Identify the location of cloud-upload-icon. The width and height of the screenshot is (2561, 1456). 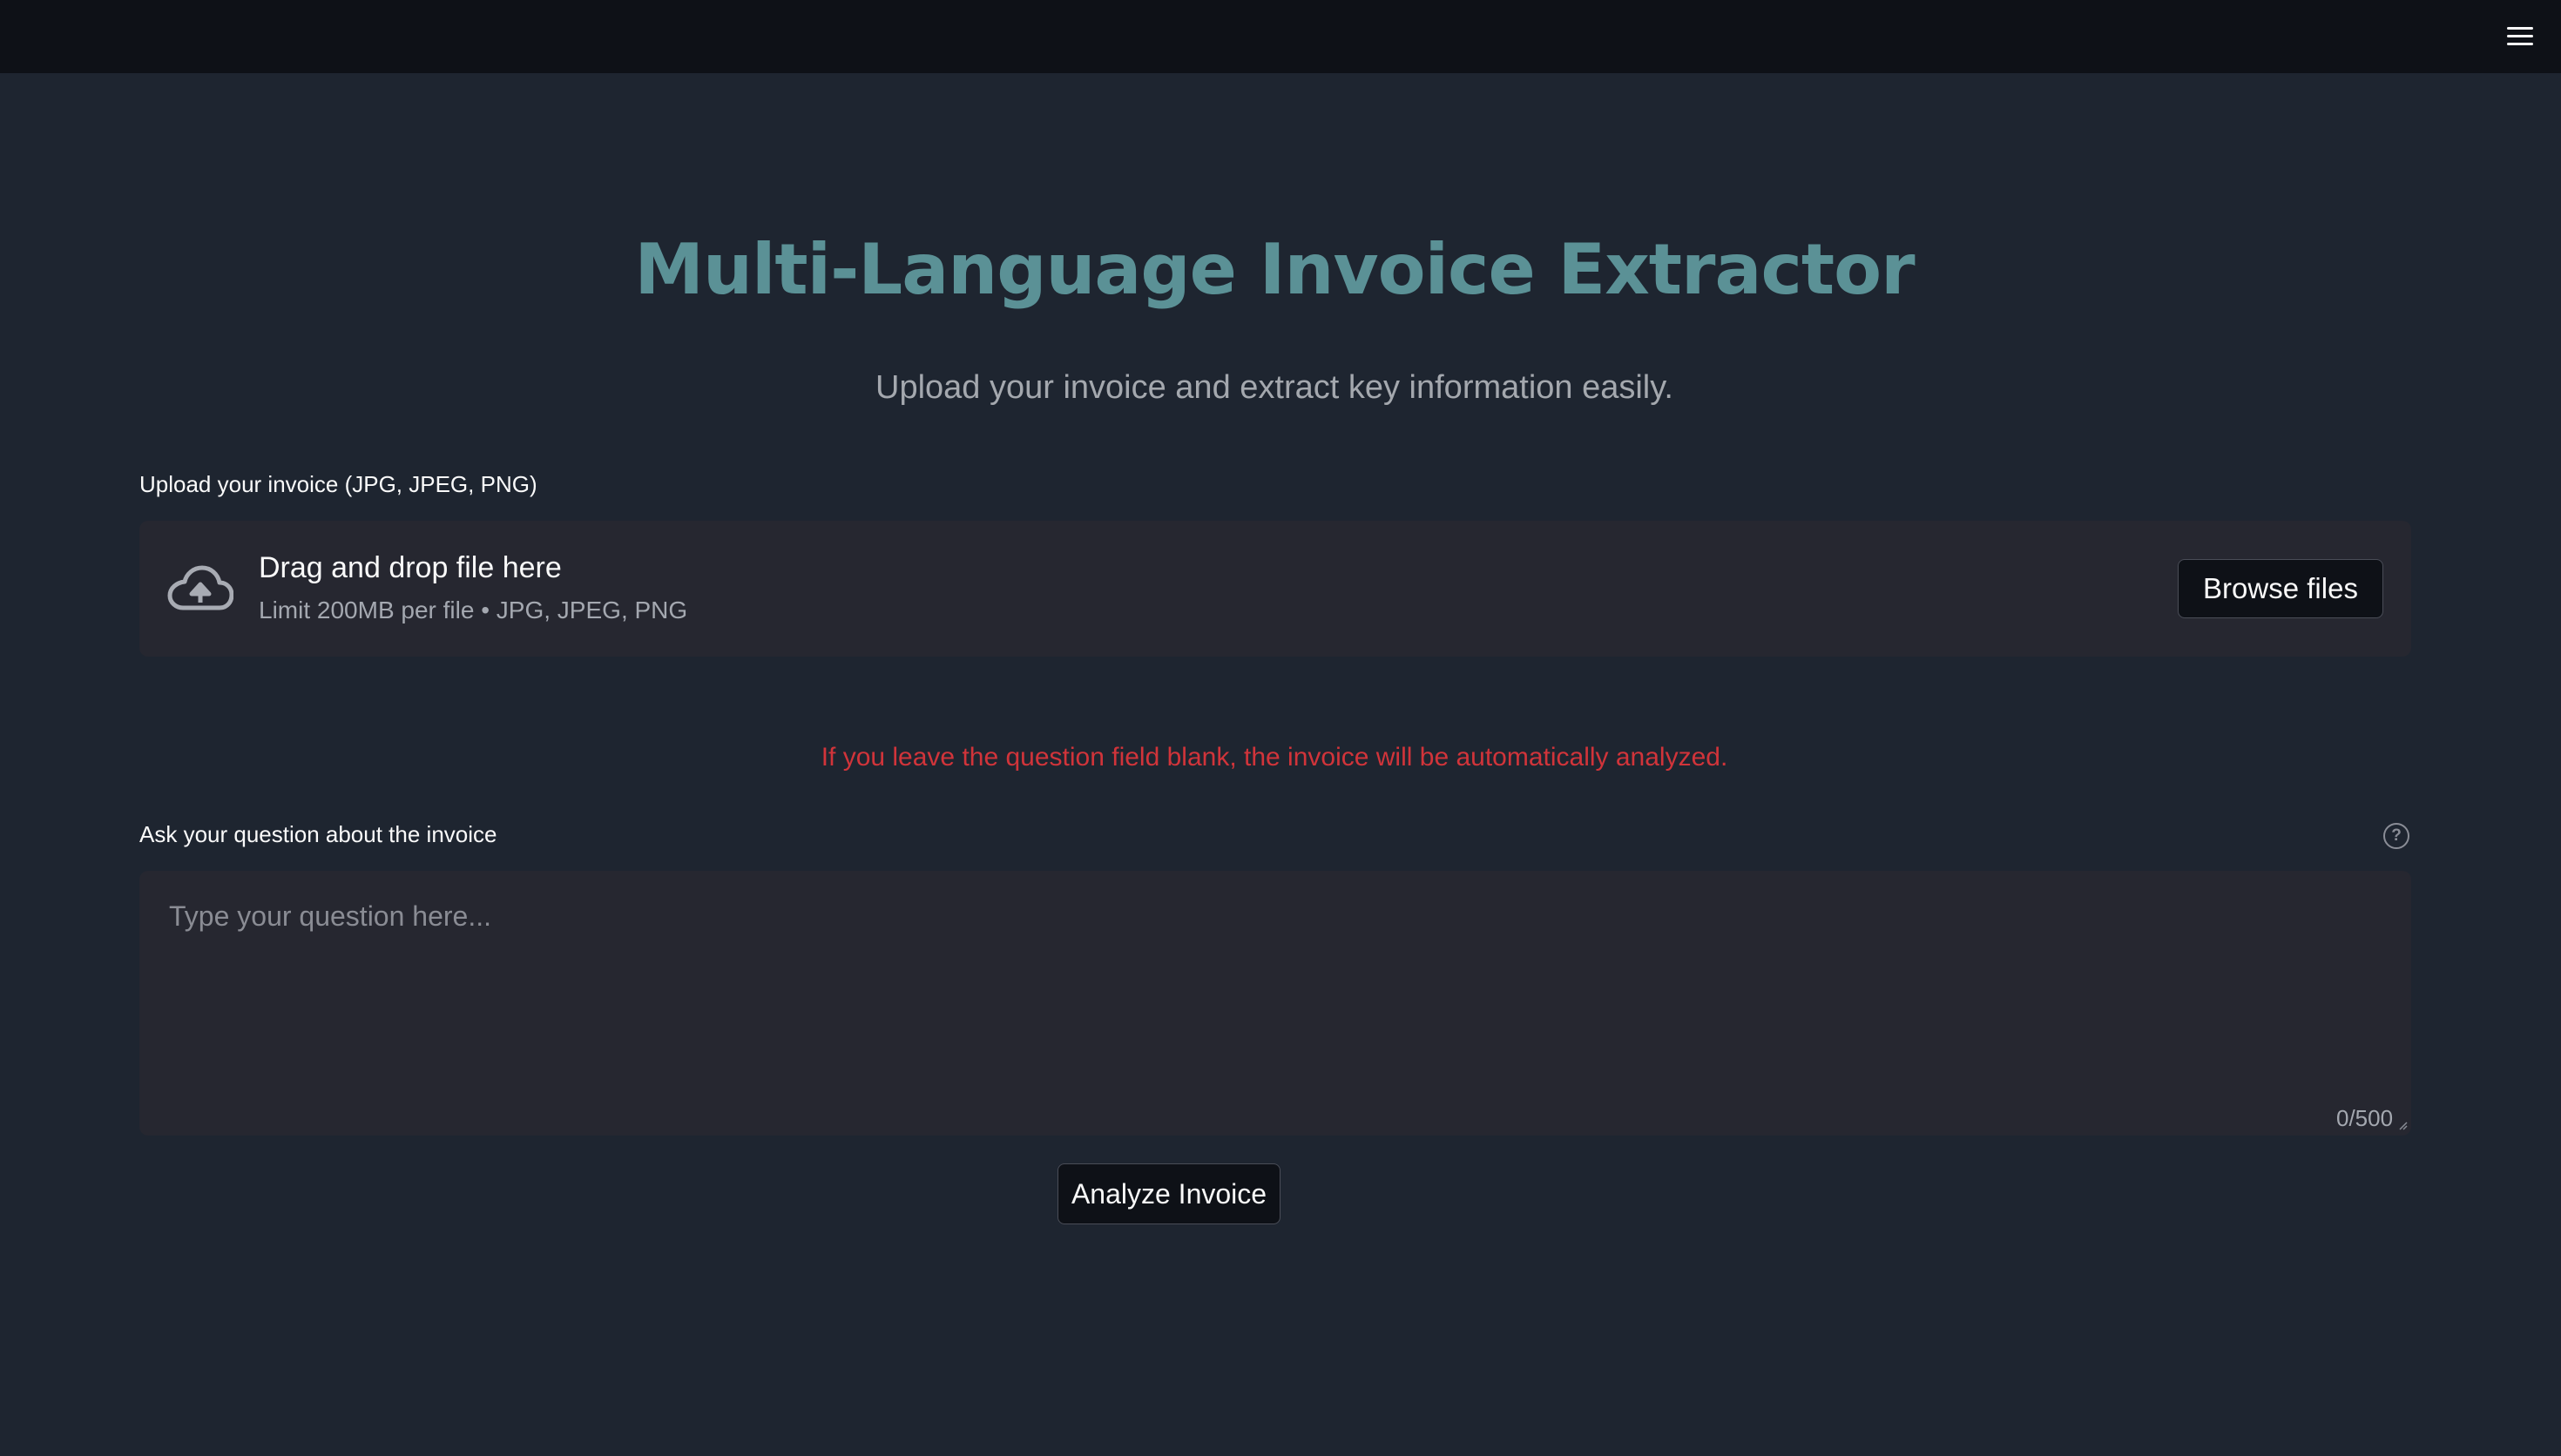
(200, 587).